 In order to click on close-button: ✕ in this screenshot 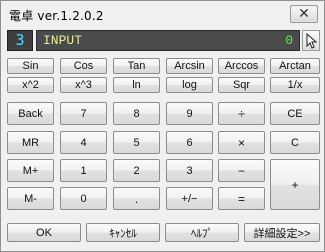, I will do `click(304, 14)`.